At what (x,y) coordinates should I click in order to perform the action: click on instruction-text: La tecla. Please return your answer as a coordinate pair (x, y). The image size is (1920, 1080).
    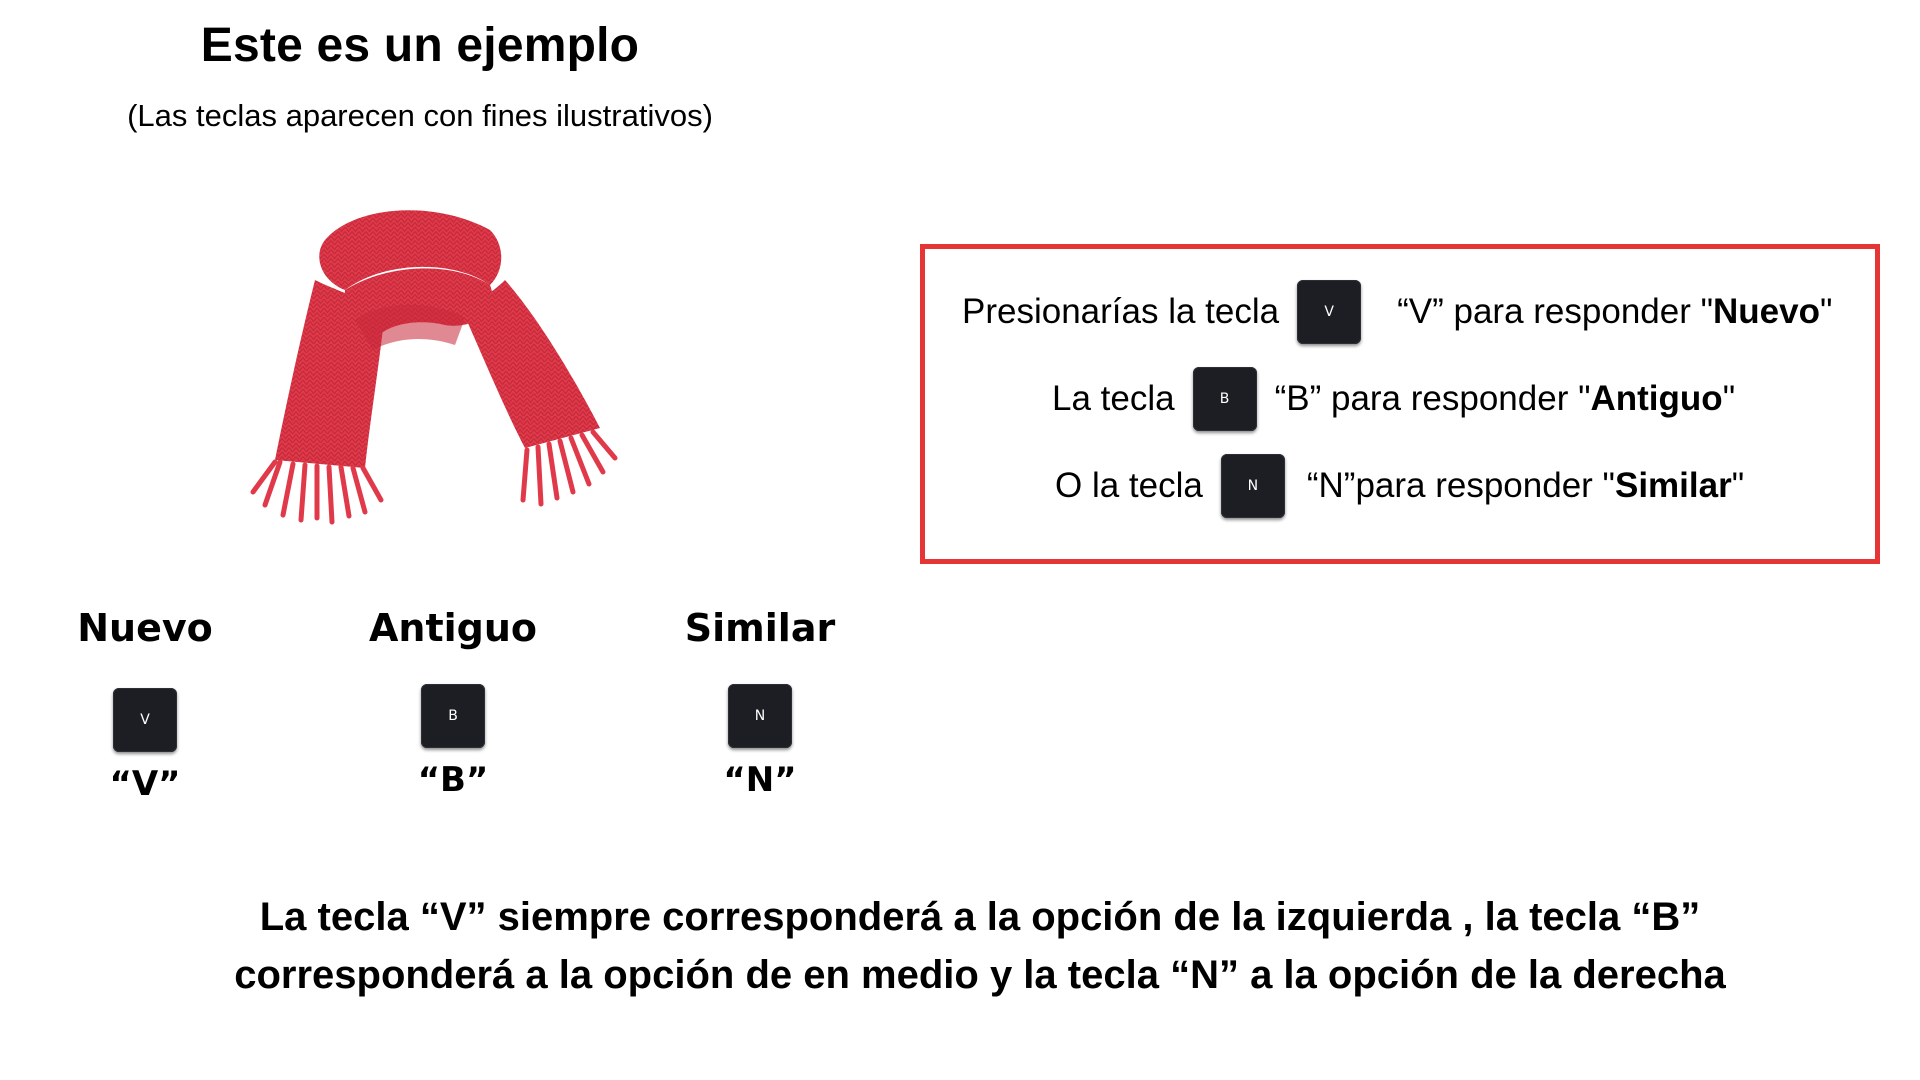
    Looking at the image, I should click on (1113, 398).